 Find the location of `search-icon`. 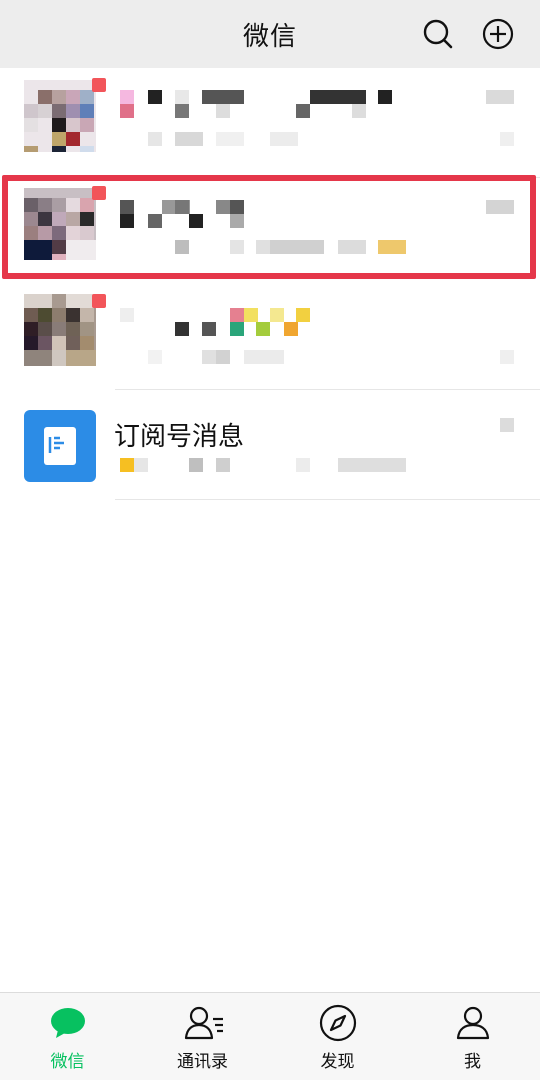

search-icon is located at coordinates (438, 34).